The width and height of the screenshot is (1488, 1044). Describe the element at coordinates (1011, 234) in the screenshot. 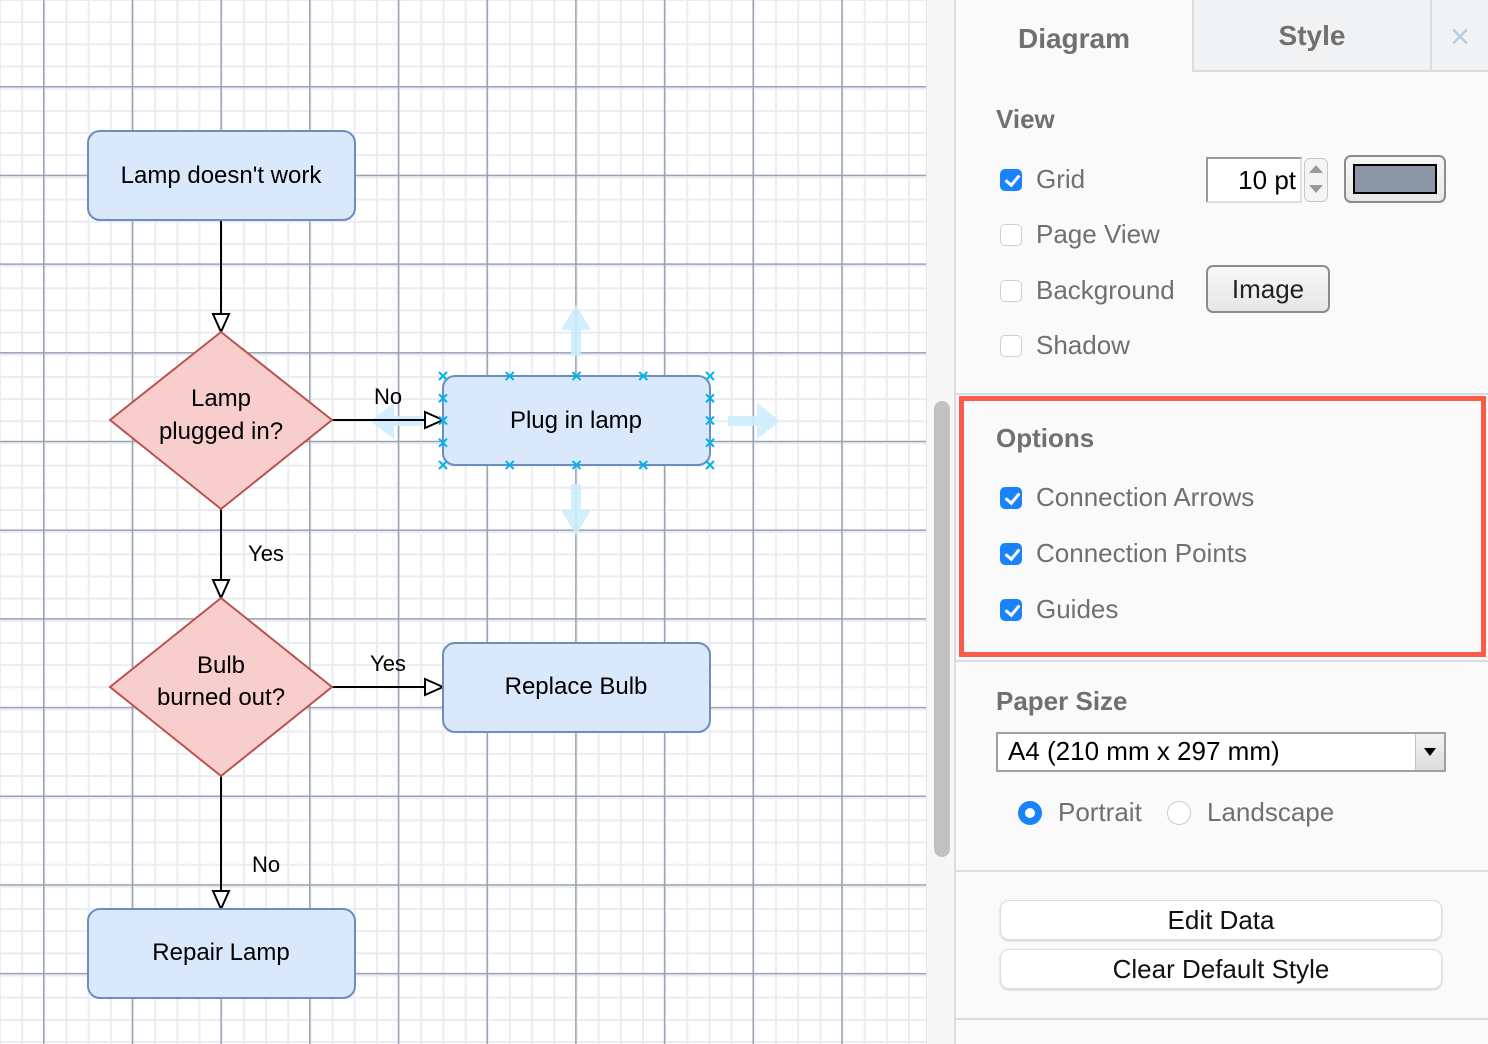

I see `page-view-checkbox` at that location.